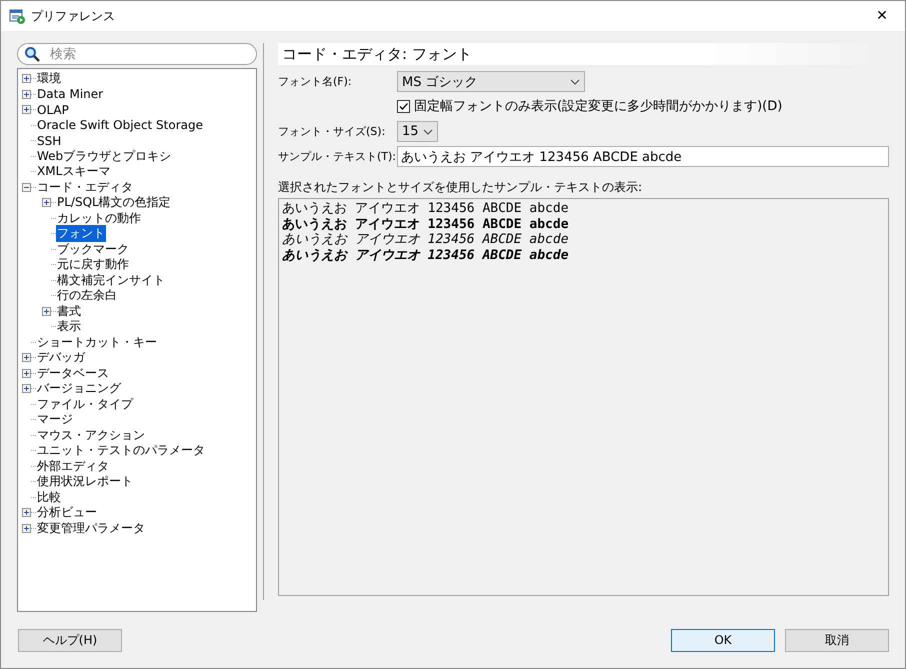  What do you see at coordinates (120, 125) in the screenshot?
I see `tree-item: Oracle Swift Object Storage` at bounding box center [120, 125].